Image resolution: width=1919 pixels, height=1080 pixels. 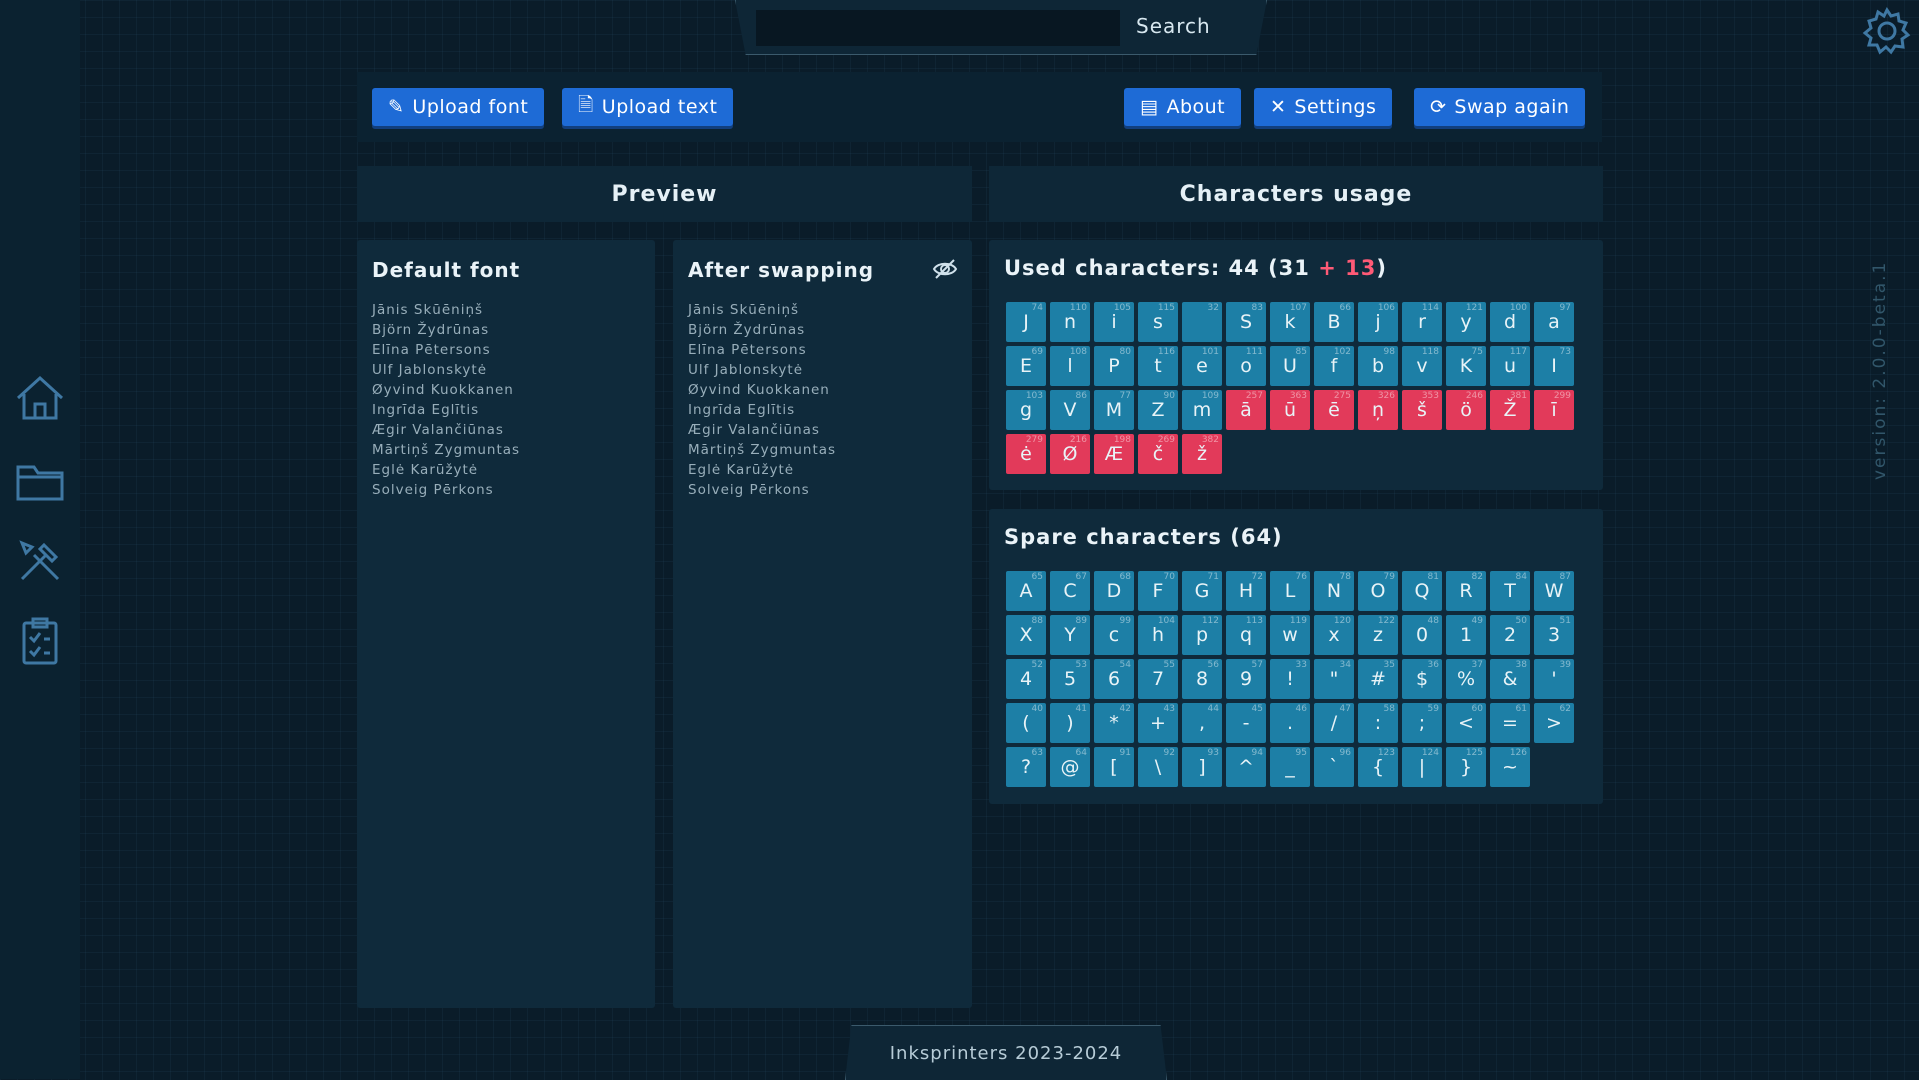 What do you see at coordinates (1422, 723) in the screenshot?
I see `spare-char-cell: ; 59` at bounding box center [1422, 723].